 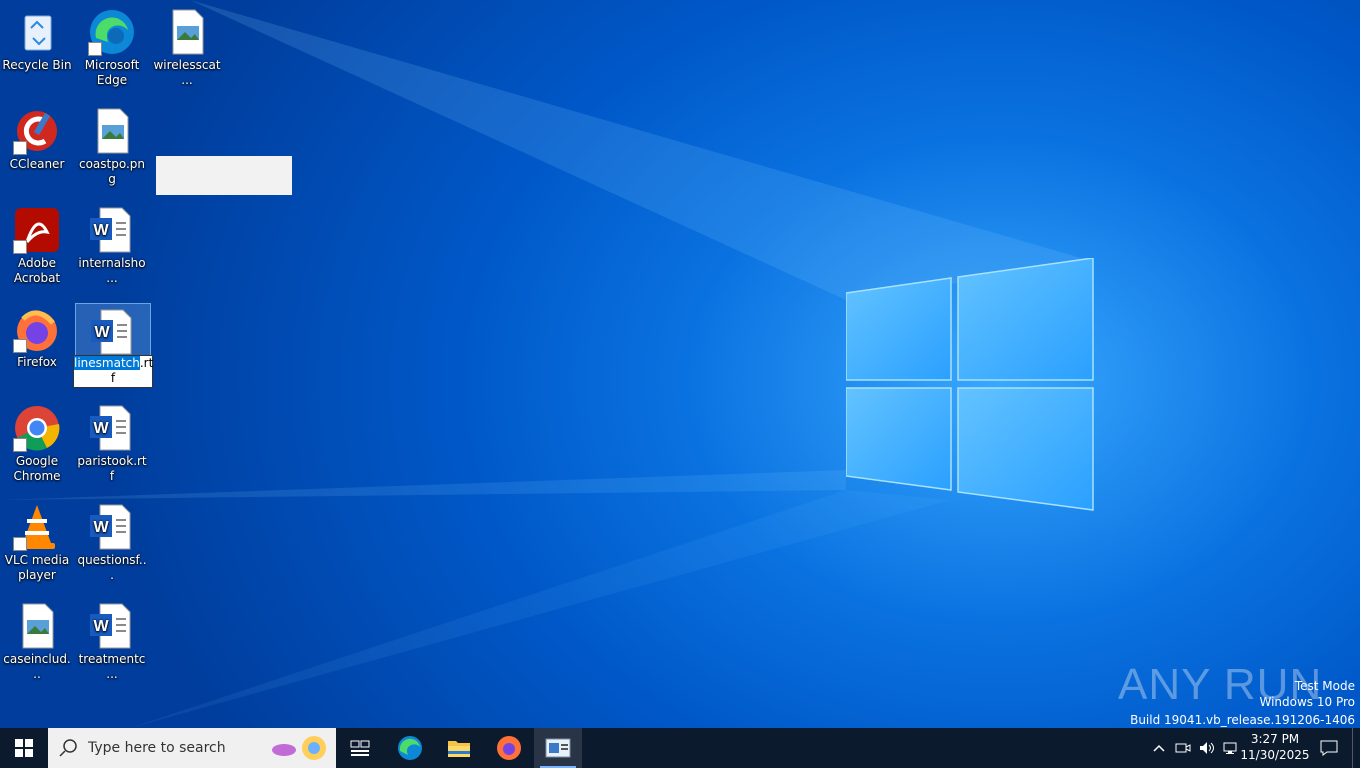 What do you see at coordinates (37, 270) in the screenshot?
I see `icon-label: Adobe Acrobat` at bounding box center [37, 270].